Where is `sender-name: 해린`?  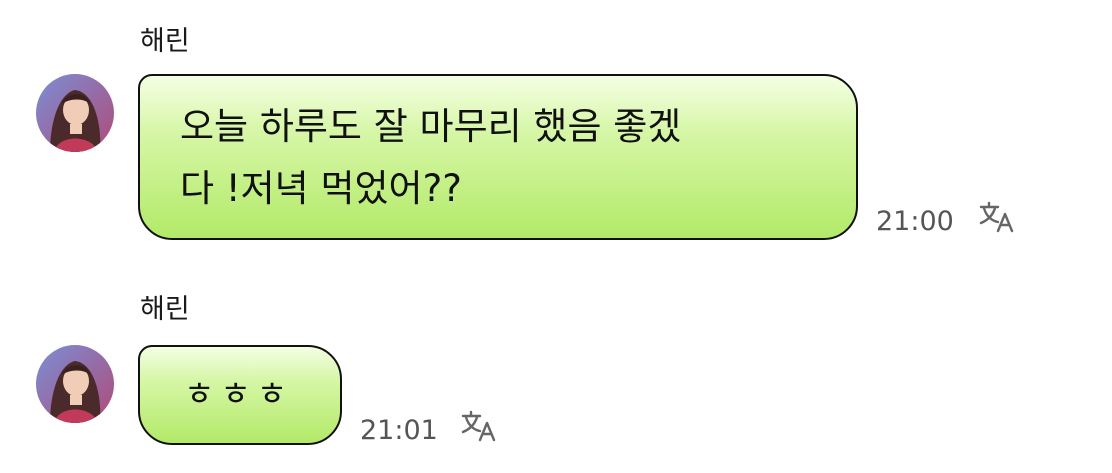 sender-name: 해린 is located at coordinates (165, 309).